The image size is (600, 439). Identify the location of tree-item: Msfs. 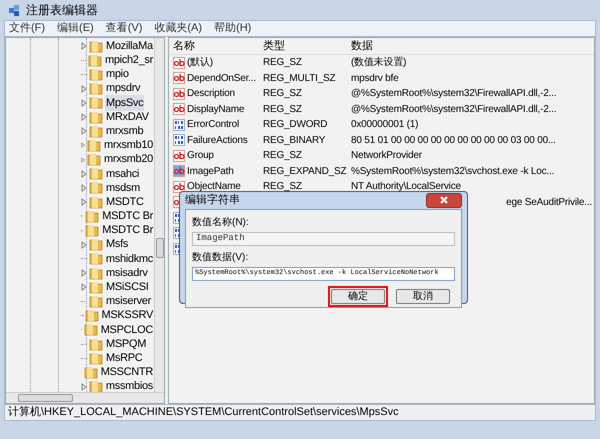
(117, 244).